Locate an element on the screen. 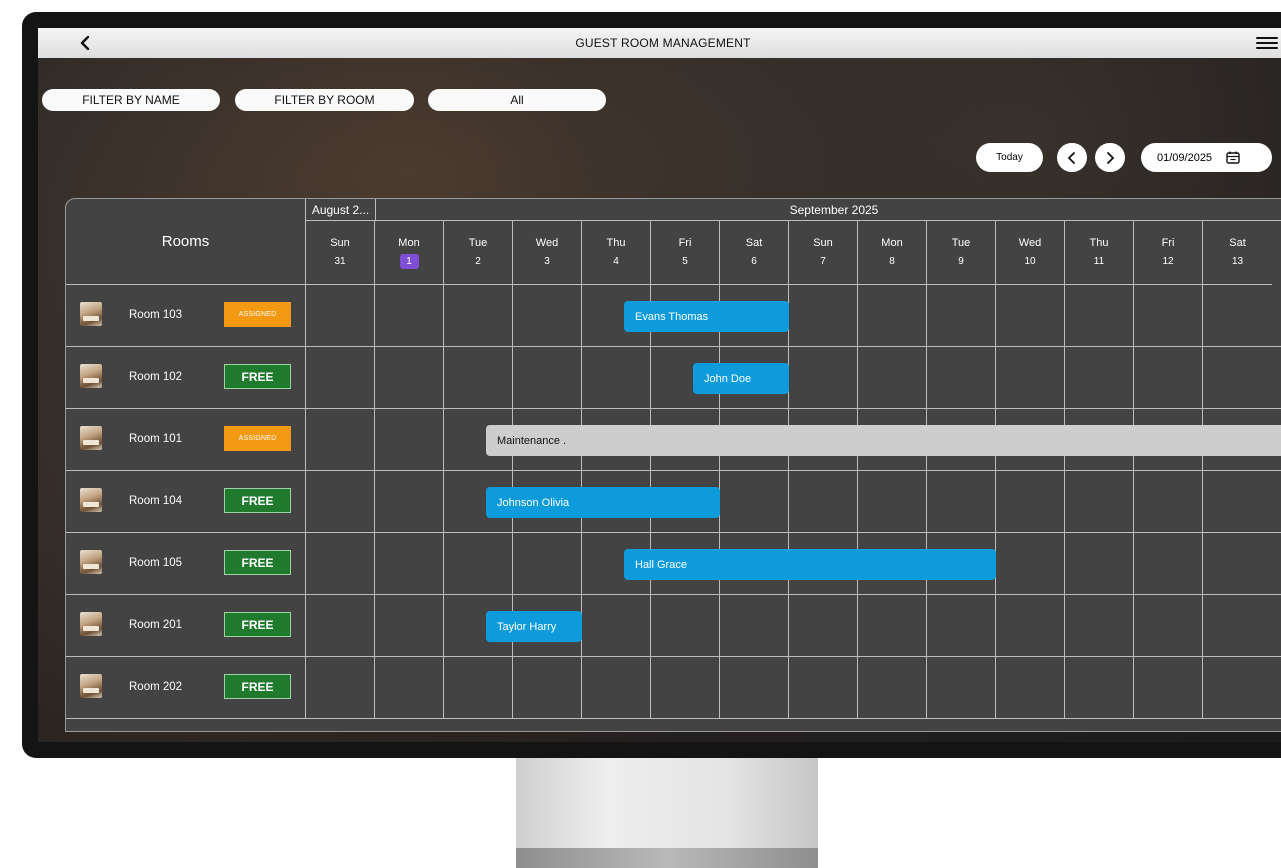 Image resolution: width=1281 pixels, height=868 pixels. maintenance-block: Maintenance . is located at coordinates (883, 440).